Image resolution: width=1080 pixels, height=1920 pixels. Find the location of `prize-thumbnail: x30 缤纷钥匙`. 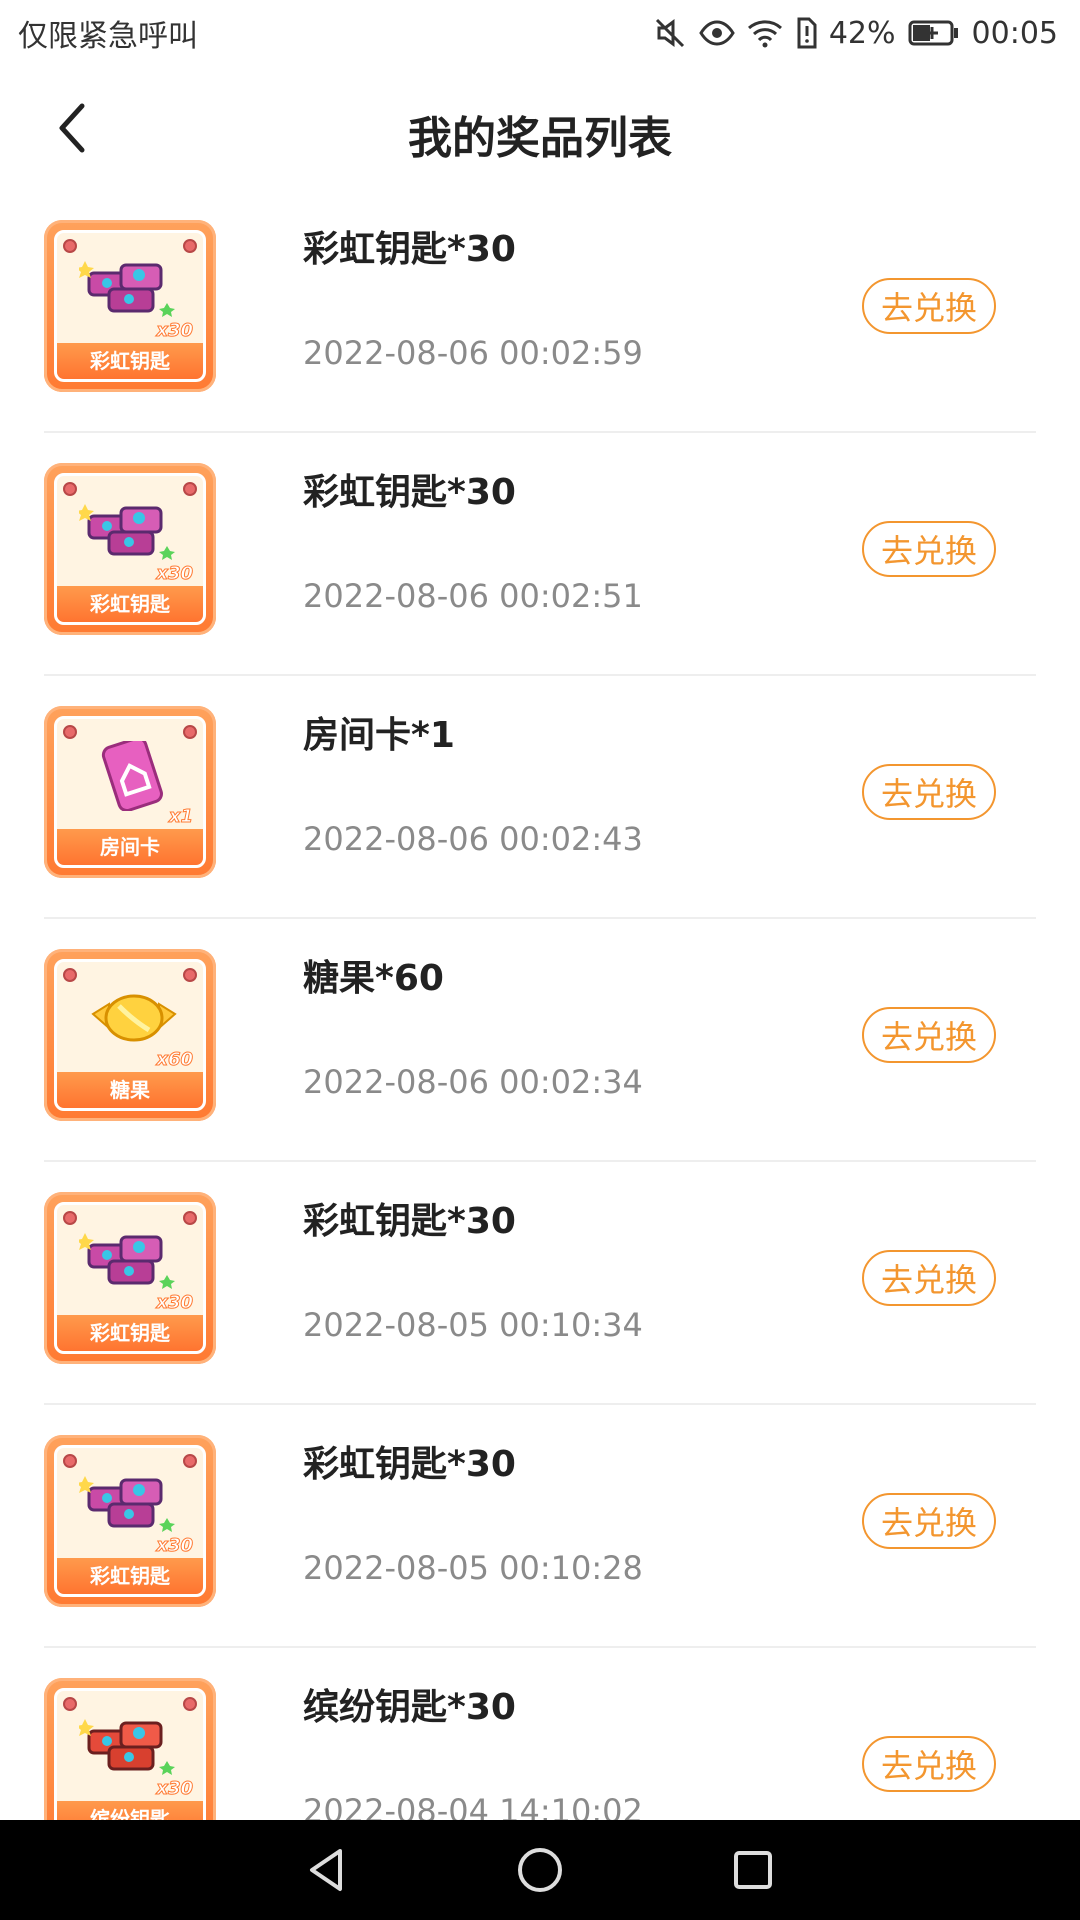

prize-thumbnail: x30 缤纷钥匙 is located at coordinates (130, 1749).